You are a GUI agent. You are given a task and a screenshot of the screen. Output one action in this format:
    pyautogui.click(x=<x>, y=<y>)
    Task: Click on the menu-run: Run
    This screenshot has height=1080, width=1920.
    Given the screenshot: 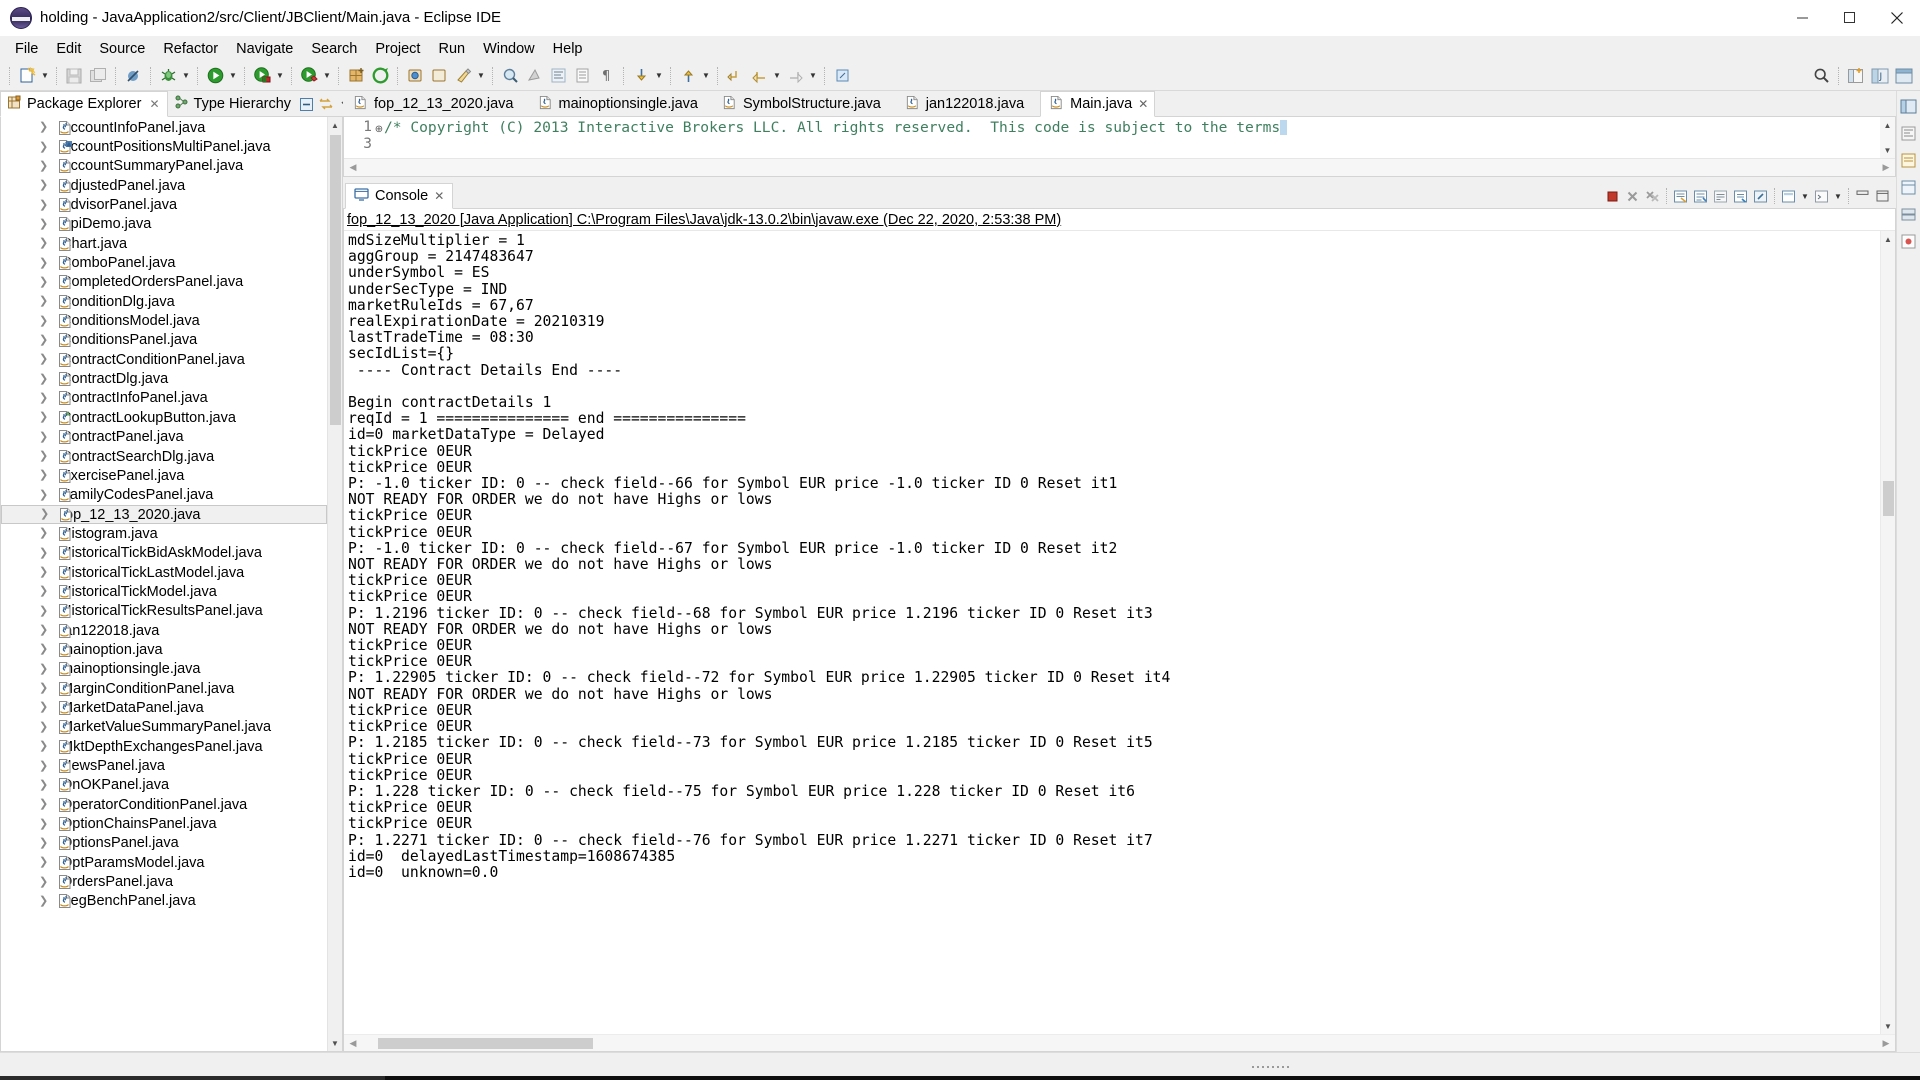 What is the action you would take?
    pyautogui.click(x=451, y=49)
    